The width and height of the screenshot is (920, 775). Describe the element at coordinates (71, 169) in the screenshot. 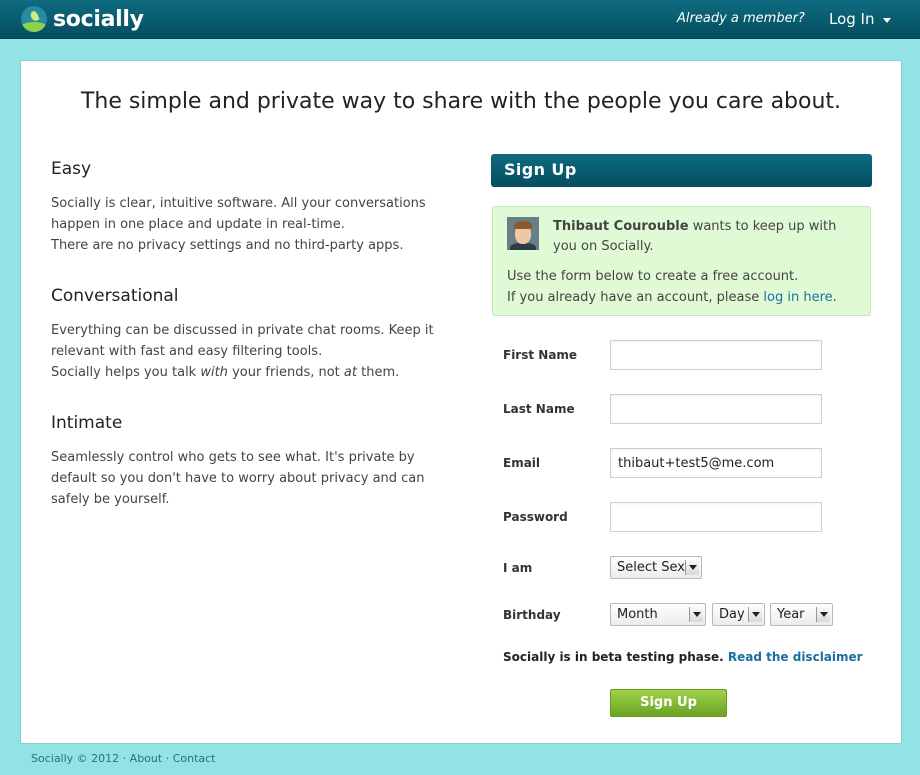

I see `feature-title-easy: Easy` at that location.